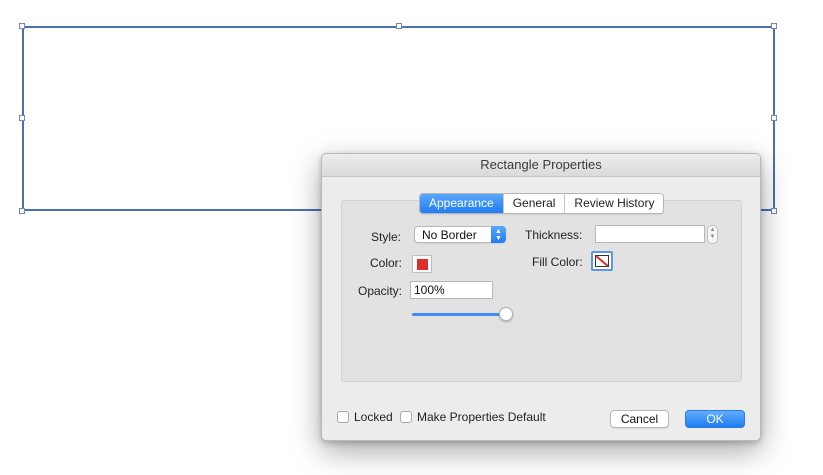 The width and height of the screenshot is (823, 475). I want to click on opacity-label: Opacity:, so click(380, 291).